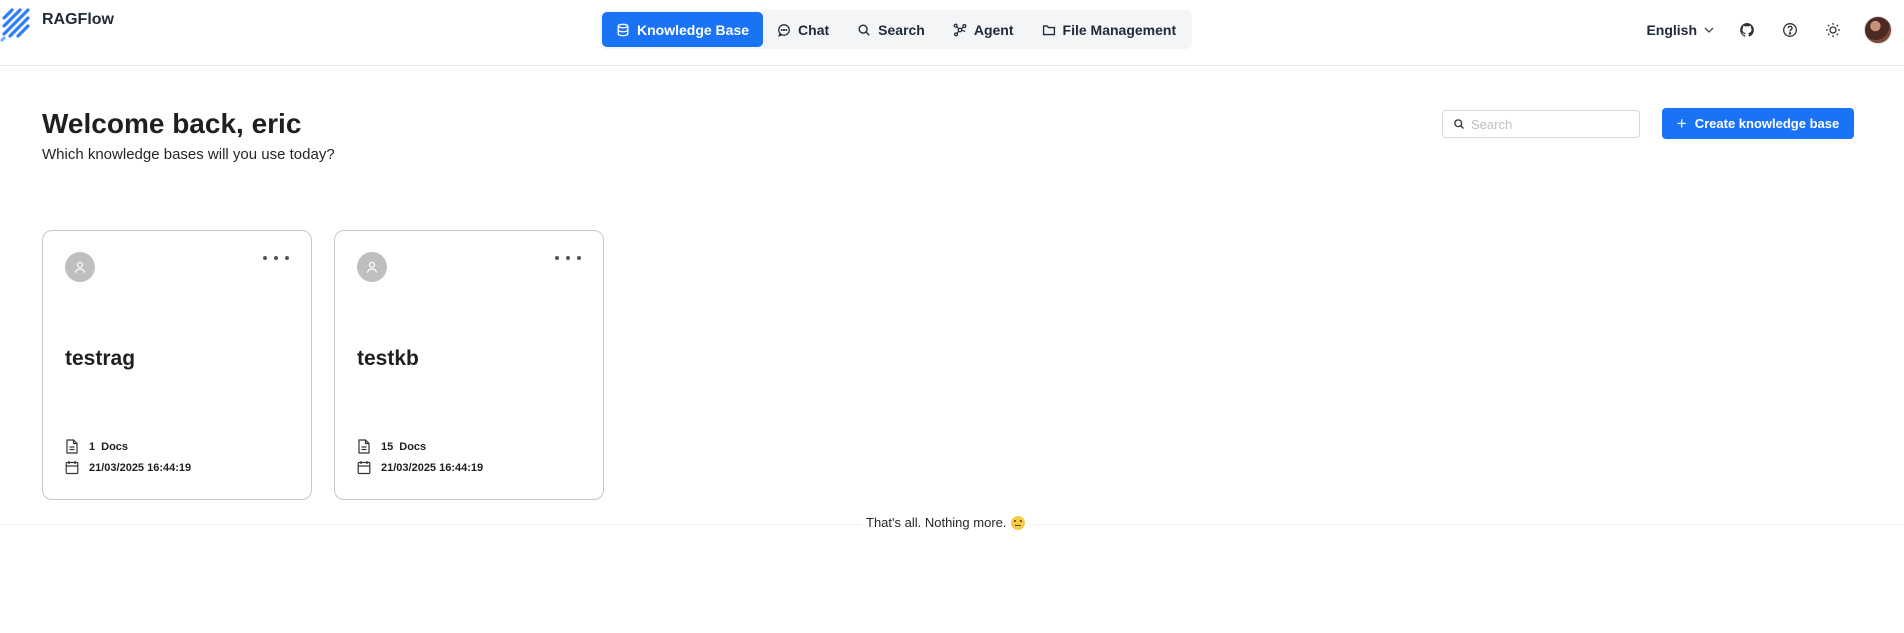 Image resolution: width=1904 pixels, height=633 pixels. What do you see at coordinates (172, 123) in the screenshot?
I see `page-title: Welcome back, eric` at bounding box center [172, 123].